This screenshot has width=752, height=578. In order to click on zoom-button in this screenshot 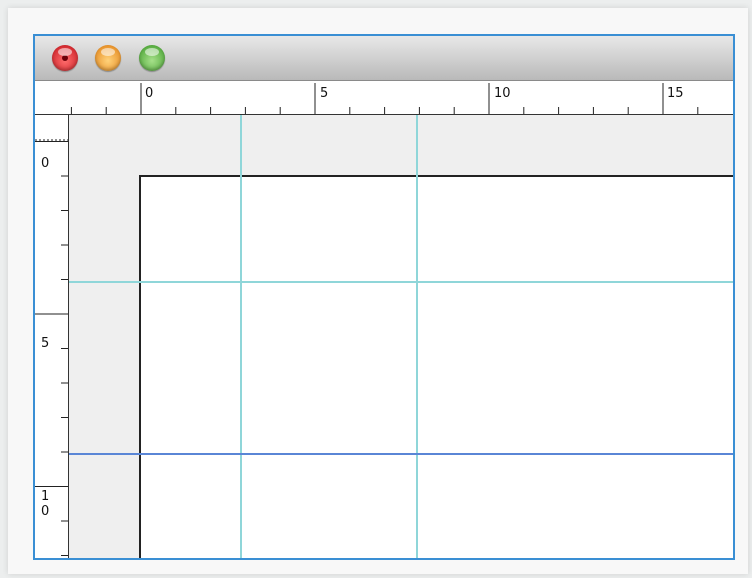, I will do `click(152, 58)`.